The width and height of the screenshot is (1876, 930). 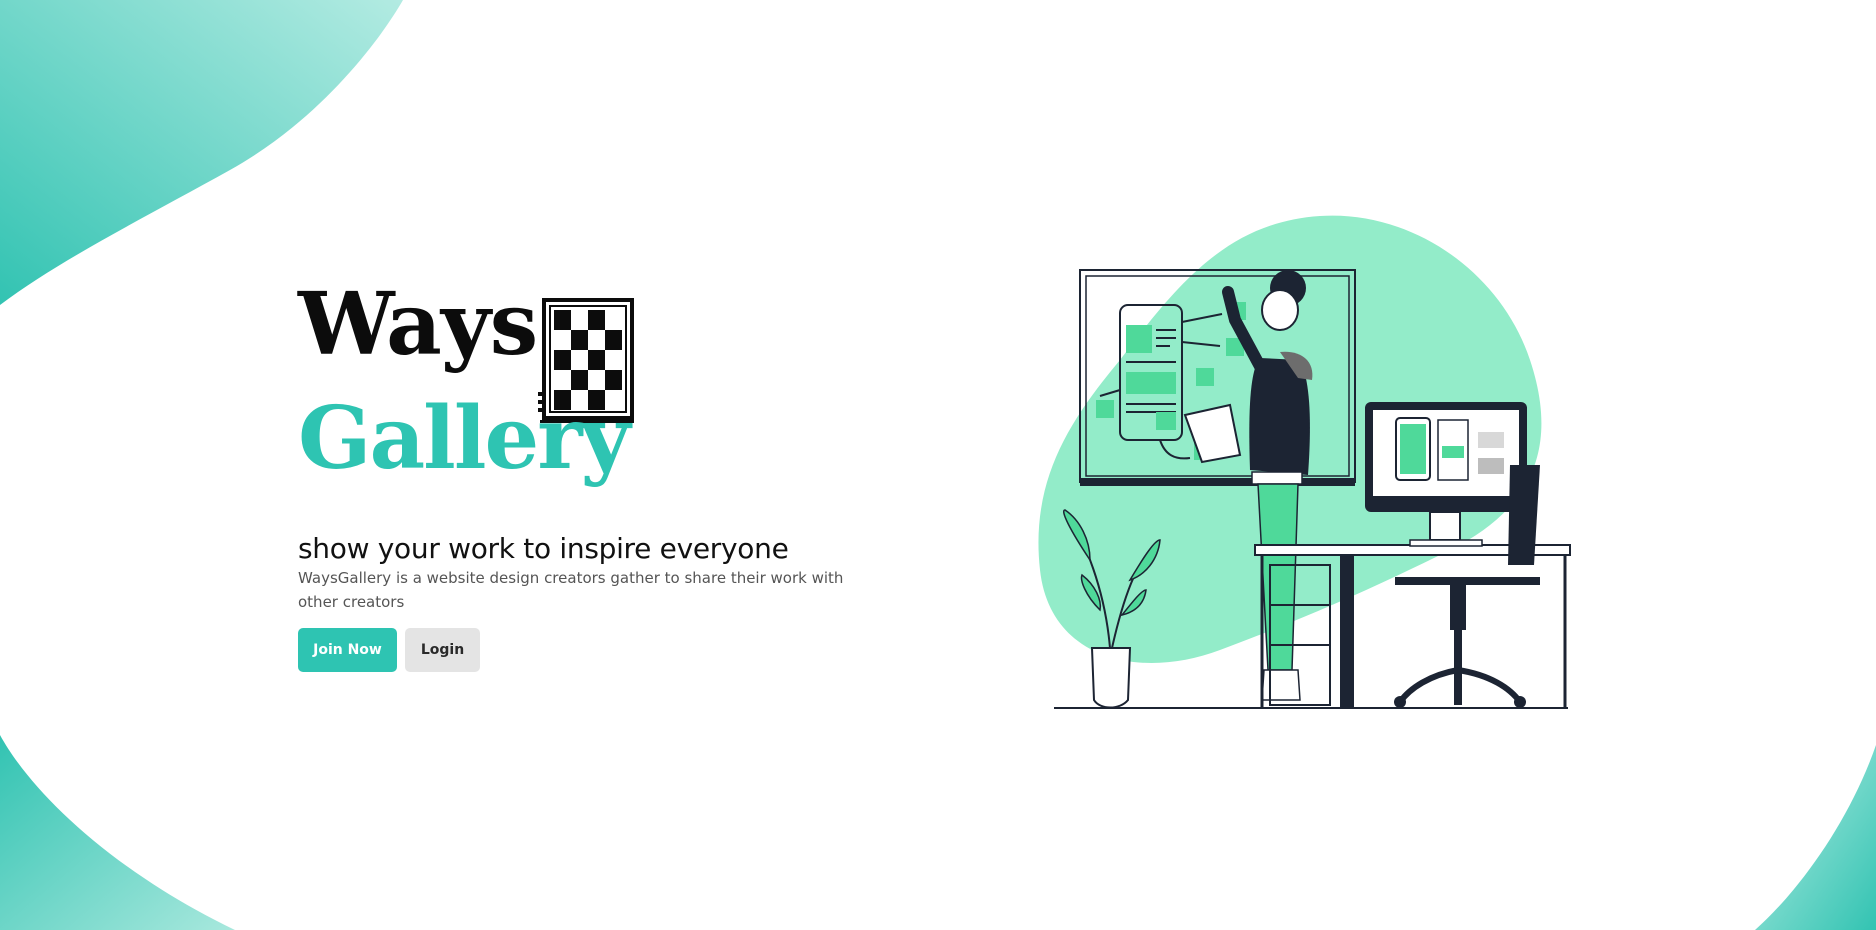 I want to click on login-button: Login, so click(x=442, y=650).